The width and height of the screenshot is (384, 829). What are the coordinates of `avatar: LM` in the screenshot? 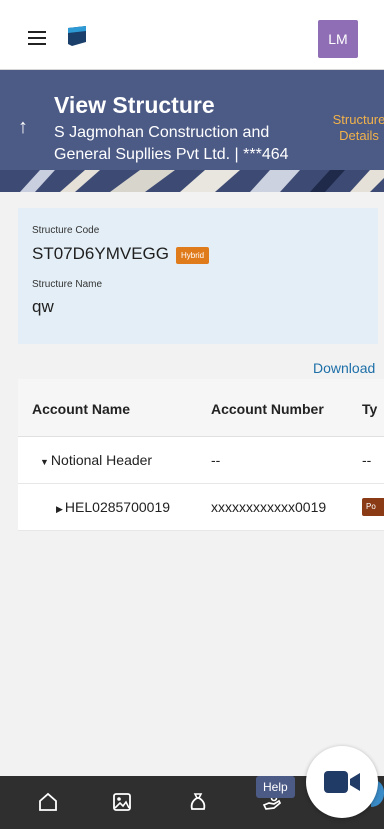 It's located at (338, 39).